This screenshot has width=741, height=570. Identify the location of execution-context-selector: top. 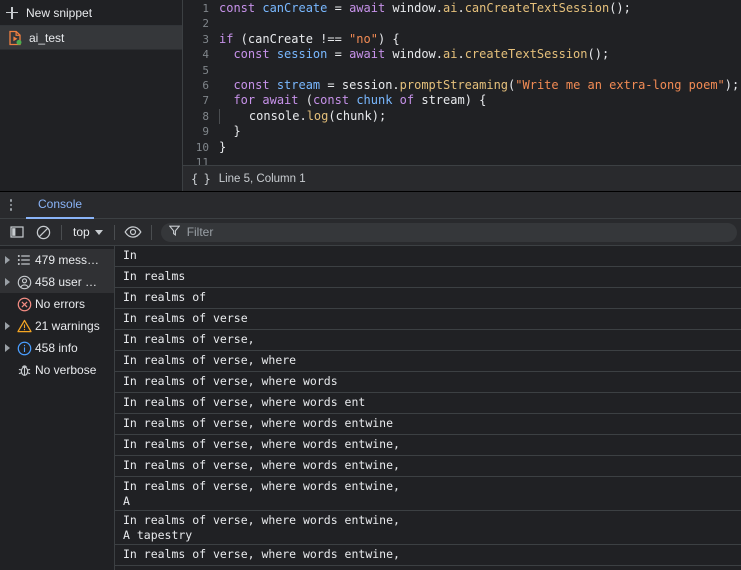
(88, 232).